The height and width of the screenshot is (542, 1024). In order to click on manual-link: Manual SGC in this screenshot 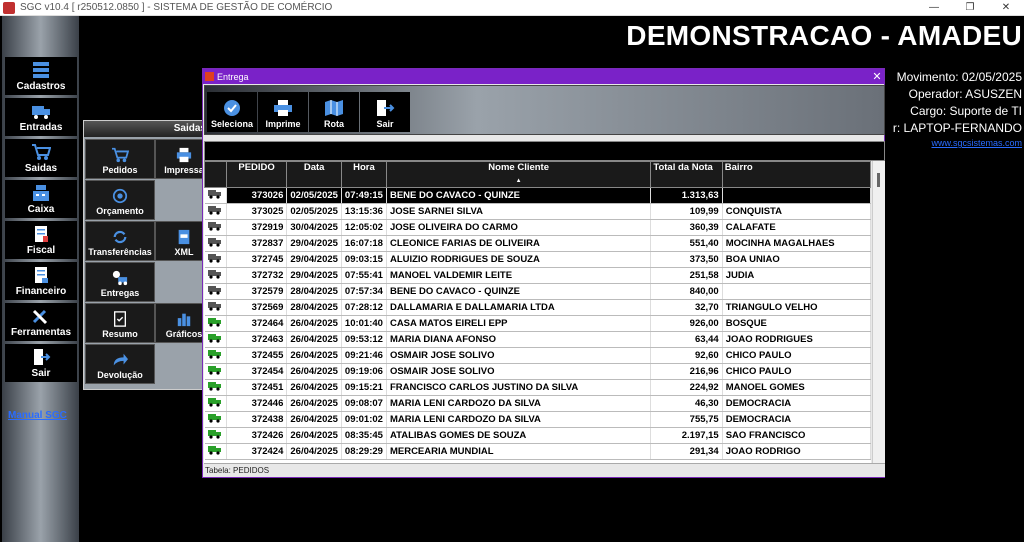, I will do `click(37, 415)`.